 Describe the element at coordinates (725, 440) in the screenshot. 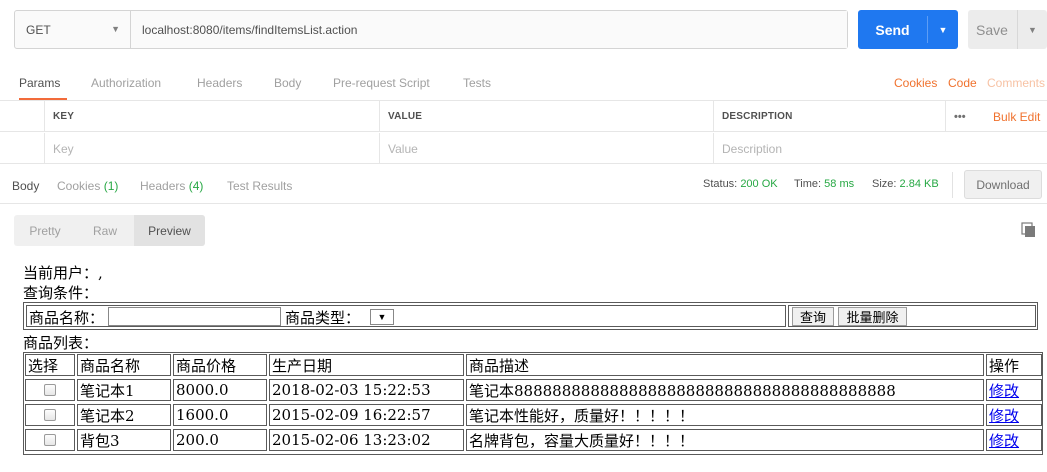

I see `item-description: 名牌背包，容量大质量好！！！！` at that location.